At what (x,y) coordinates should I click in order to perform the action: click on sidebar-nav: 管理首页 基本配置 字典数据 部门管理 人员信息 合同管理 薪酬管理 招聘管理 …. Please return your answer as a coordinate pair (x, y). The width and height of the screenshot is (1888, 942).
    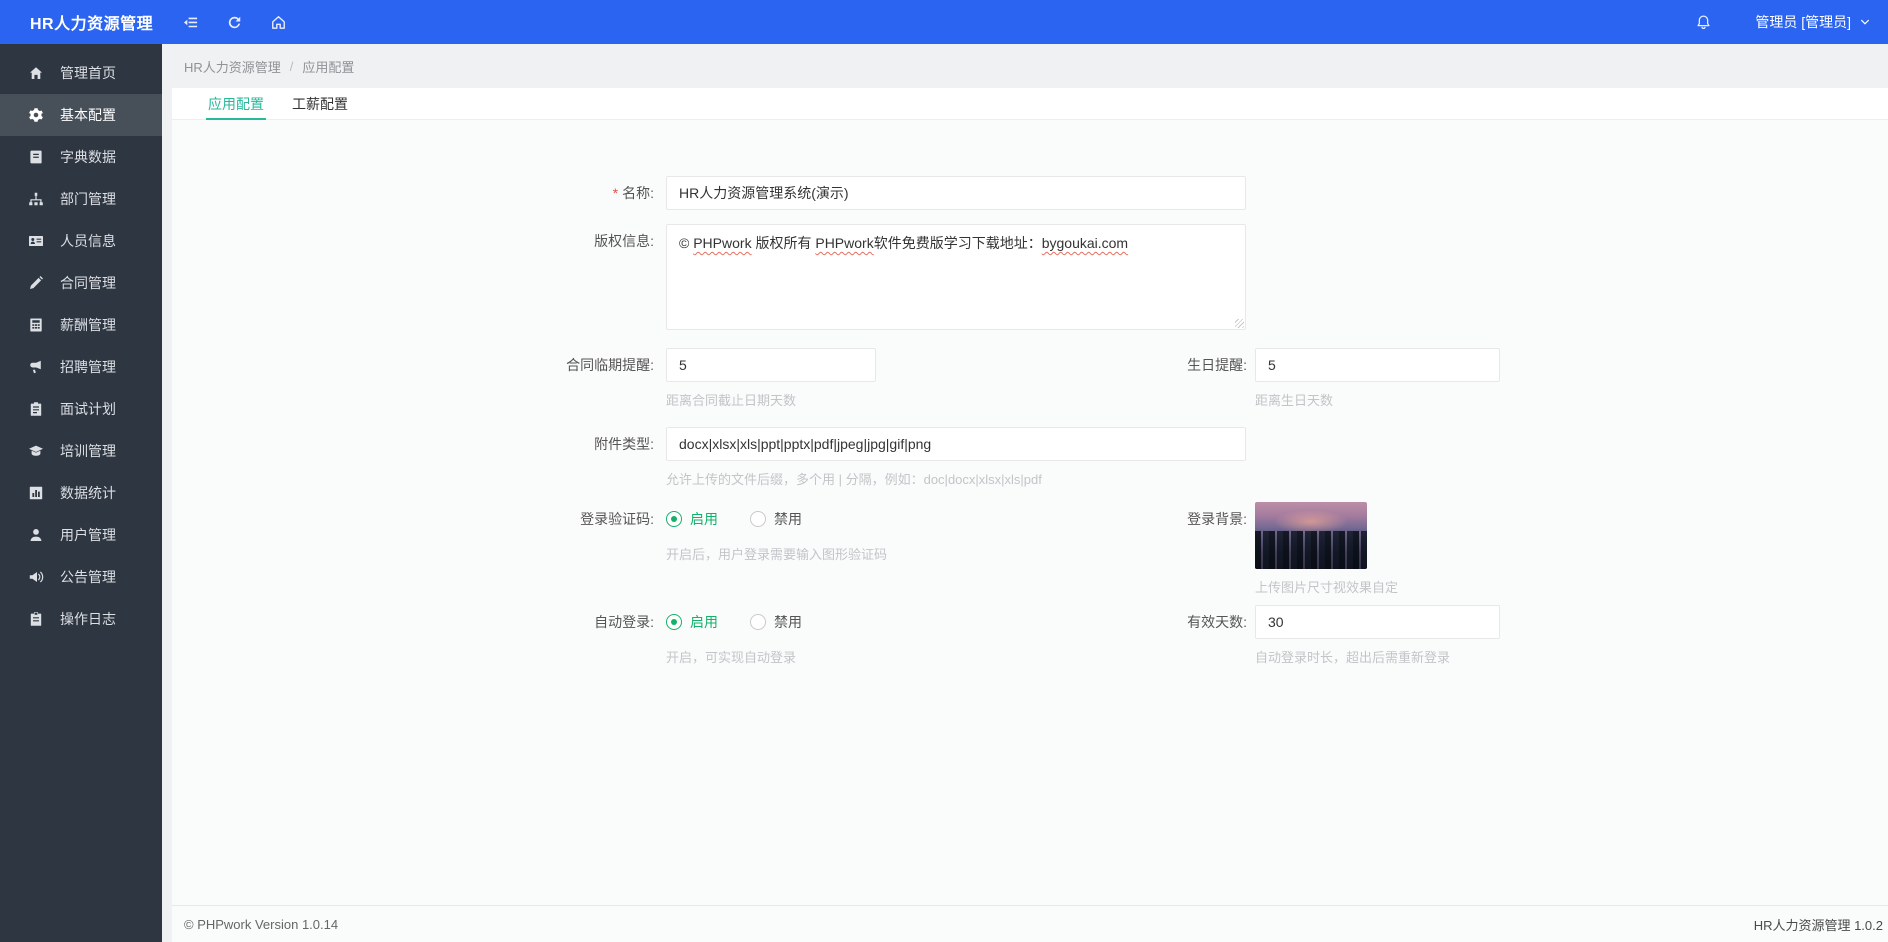
    Looking at the image, I should click on (81, 493).